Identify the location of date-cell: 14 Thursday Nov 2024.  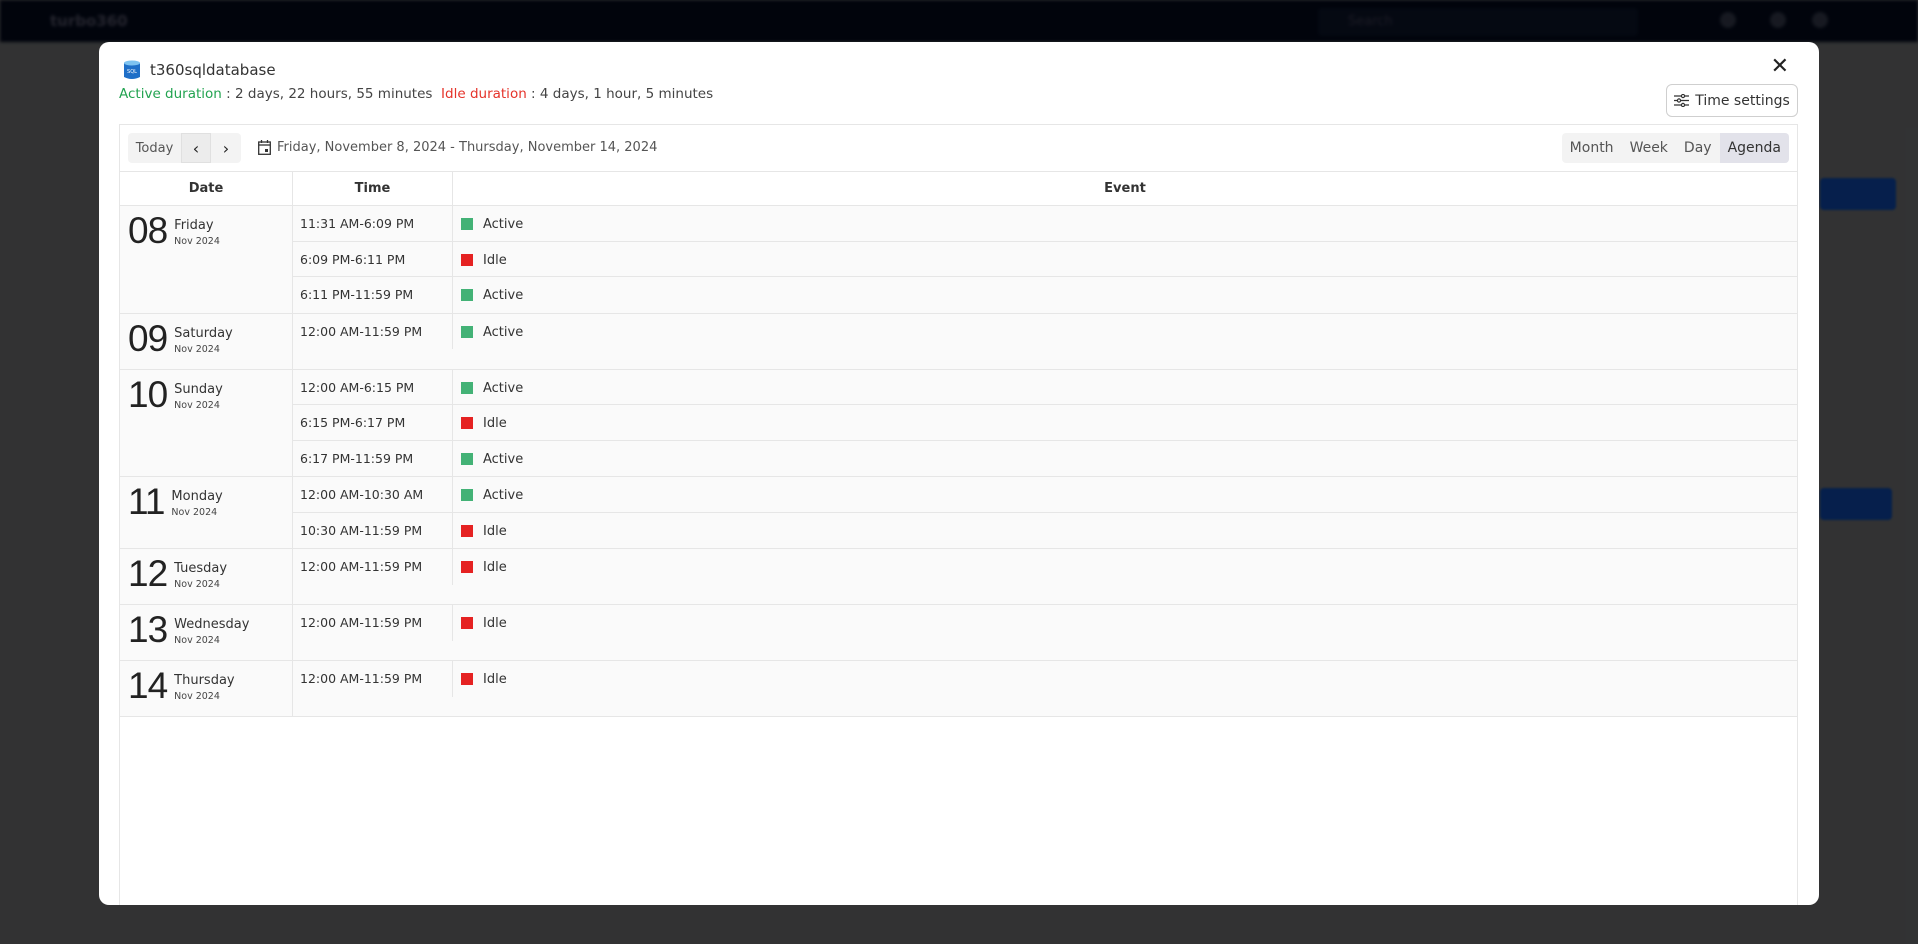
(206, 688).